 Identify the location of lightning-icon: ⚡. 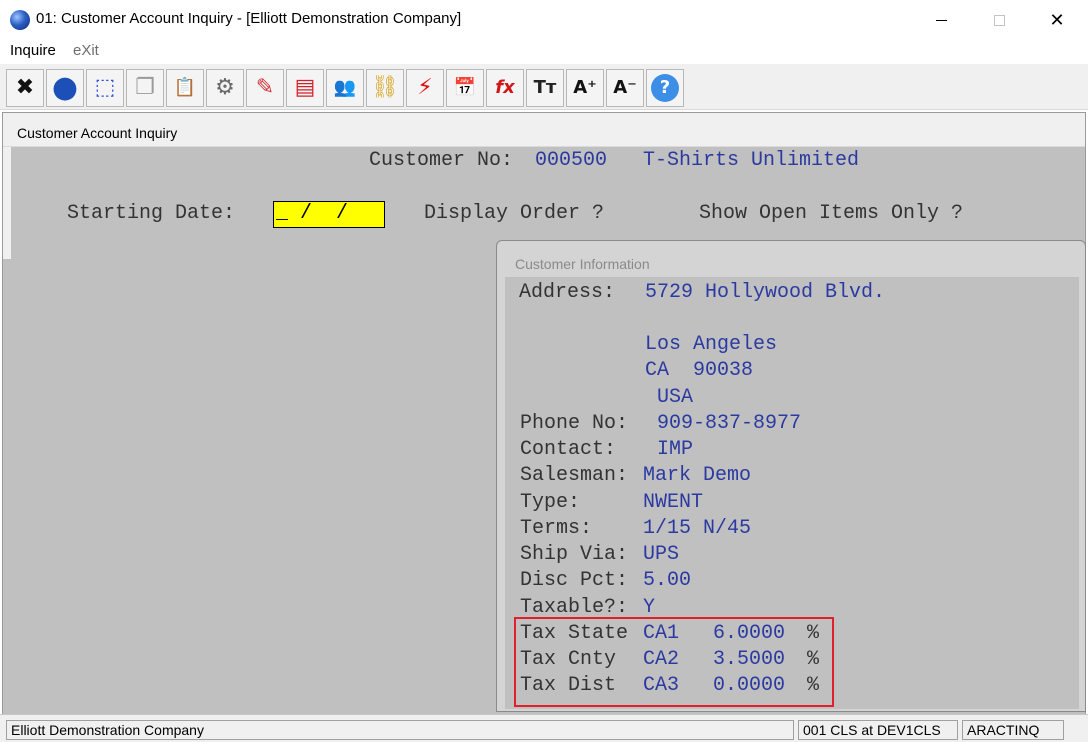
(425, 87).